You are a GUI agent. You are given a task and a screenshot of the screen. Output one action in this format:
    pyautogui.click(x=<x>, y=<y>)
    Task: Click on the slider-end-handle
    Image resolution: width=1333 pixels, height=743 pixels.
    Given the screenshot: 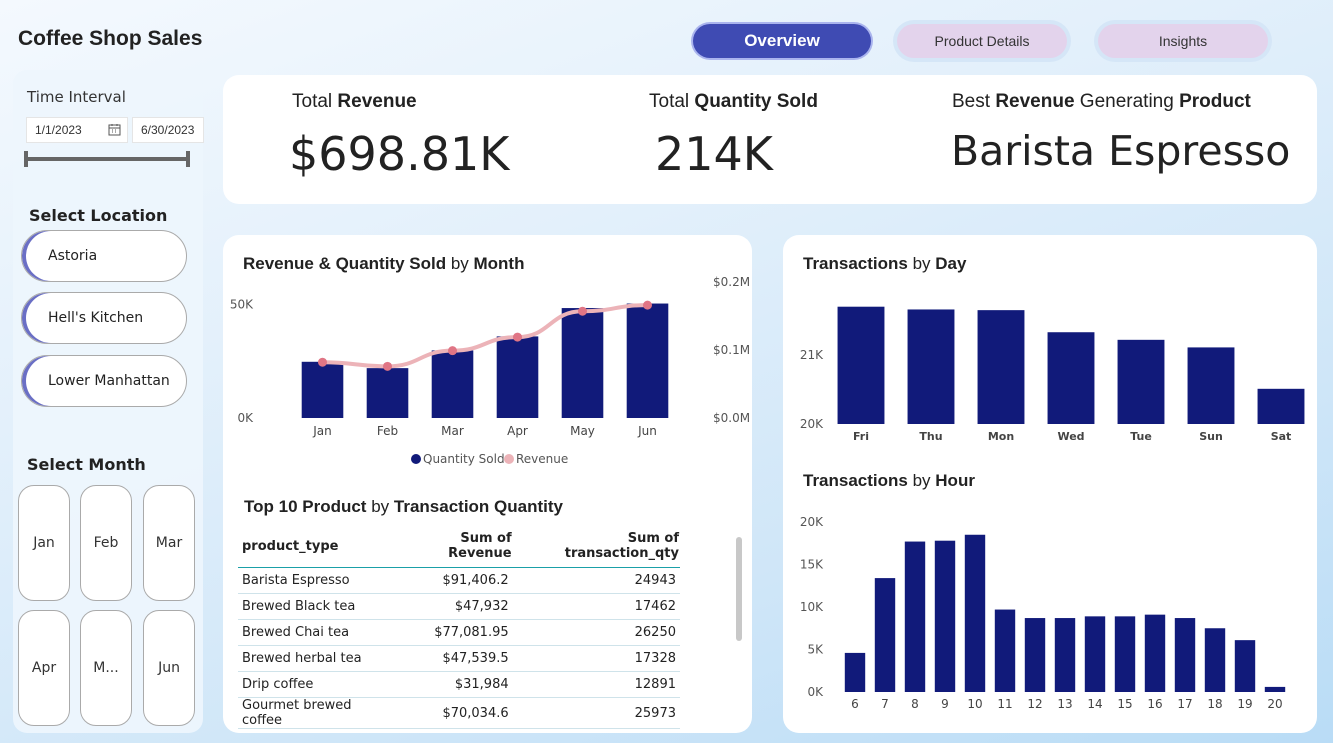 What is the action you would take?
    pyautogui.click(x=188, y=159)
    